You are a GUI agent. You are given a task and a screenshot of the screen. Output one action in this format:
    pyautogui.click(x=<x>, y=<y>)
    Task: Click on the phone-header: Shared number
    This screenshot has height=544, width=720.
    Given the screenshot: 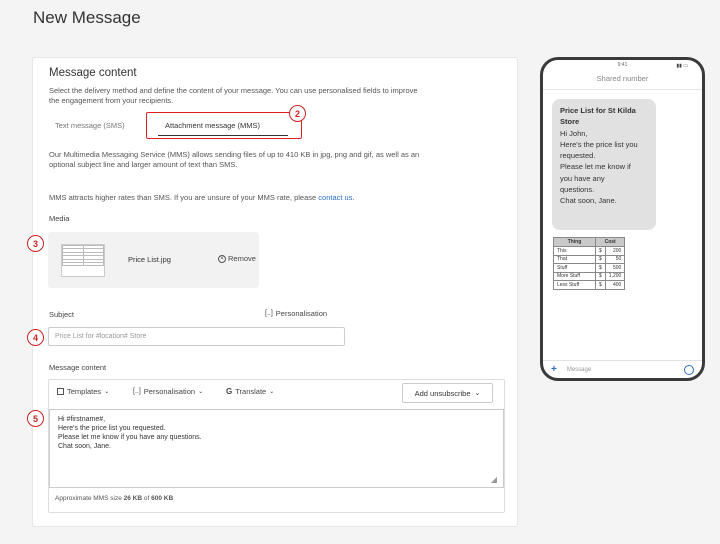 What is the action you would take?
    pyautogui.click(x=622, y=78)
    